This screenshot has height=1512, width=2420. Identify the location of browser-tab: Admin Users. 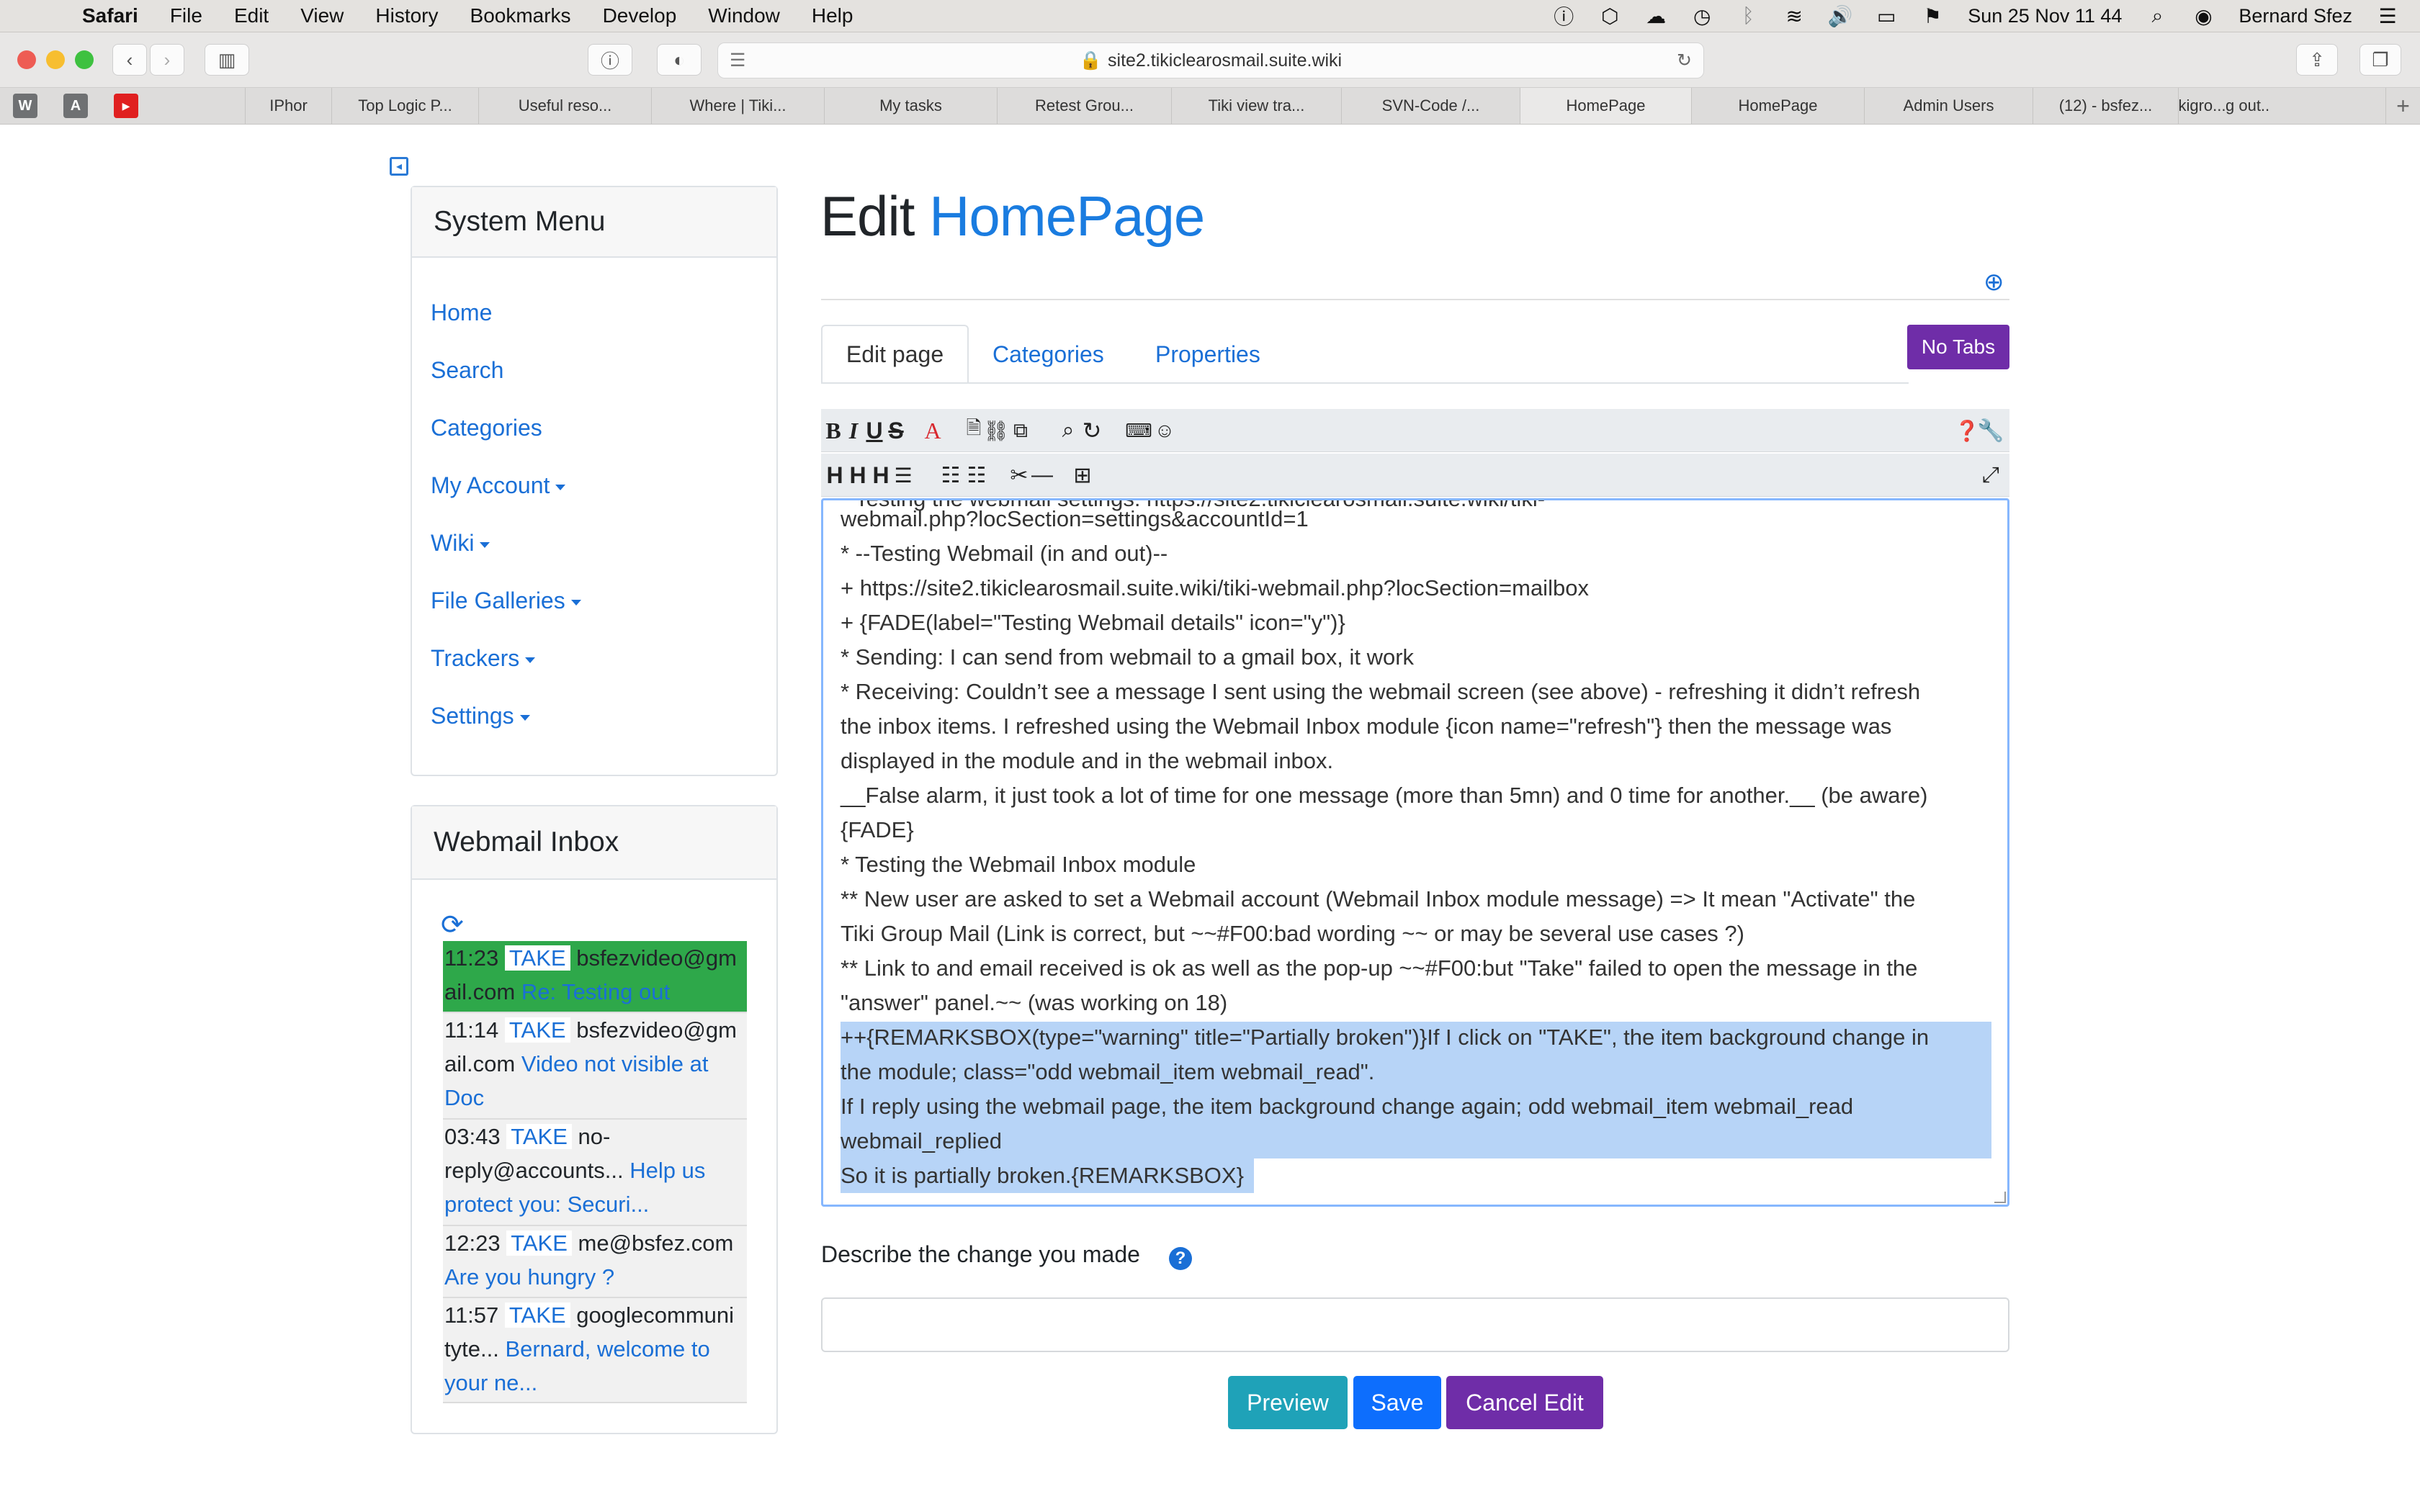
(1948, 106).